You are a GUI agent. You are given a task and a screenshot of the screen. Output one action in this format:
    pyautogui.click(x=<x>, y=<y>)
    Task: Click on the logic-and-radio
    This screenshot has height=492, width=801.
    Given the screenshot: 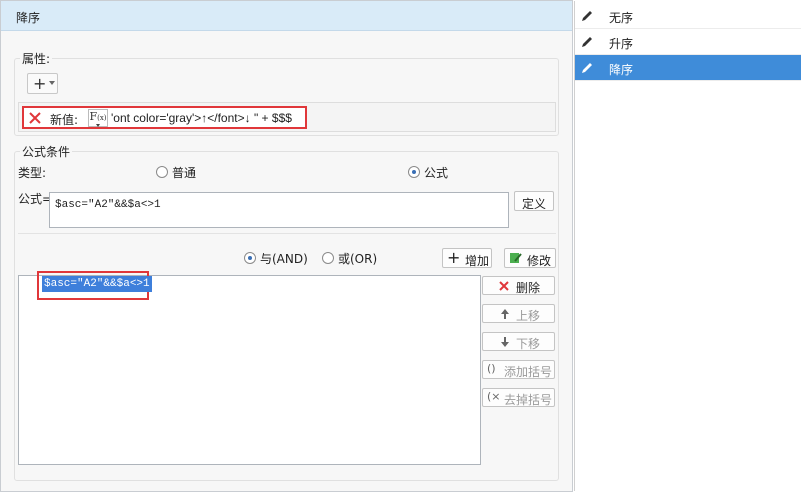 What is the action you would take?
    pyautogui.click(x=250, y=258)
    